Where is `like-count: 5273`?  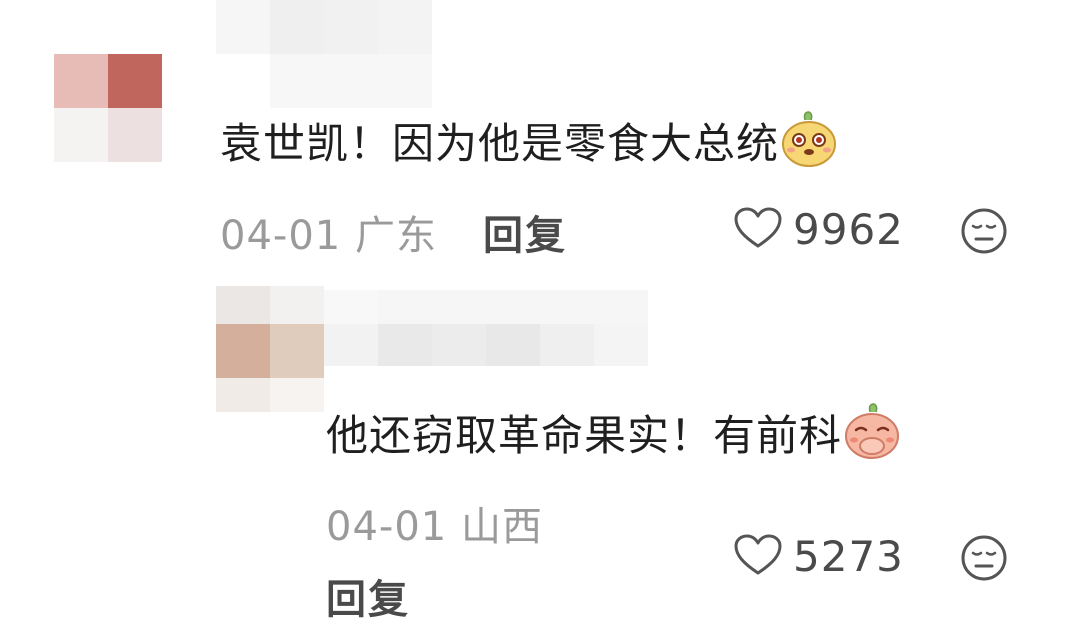
like-count: 5273 is located at coordinates (848, 556).